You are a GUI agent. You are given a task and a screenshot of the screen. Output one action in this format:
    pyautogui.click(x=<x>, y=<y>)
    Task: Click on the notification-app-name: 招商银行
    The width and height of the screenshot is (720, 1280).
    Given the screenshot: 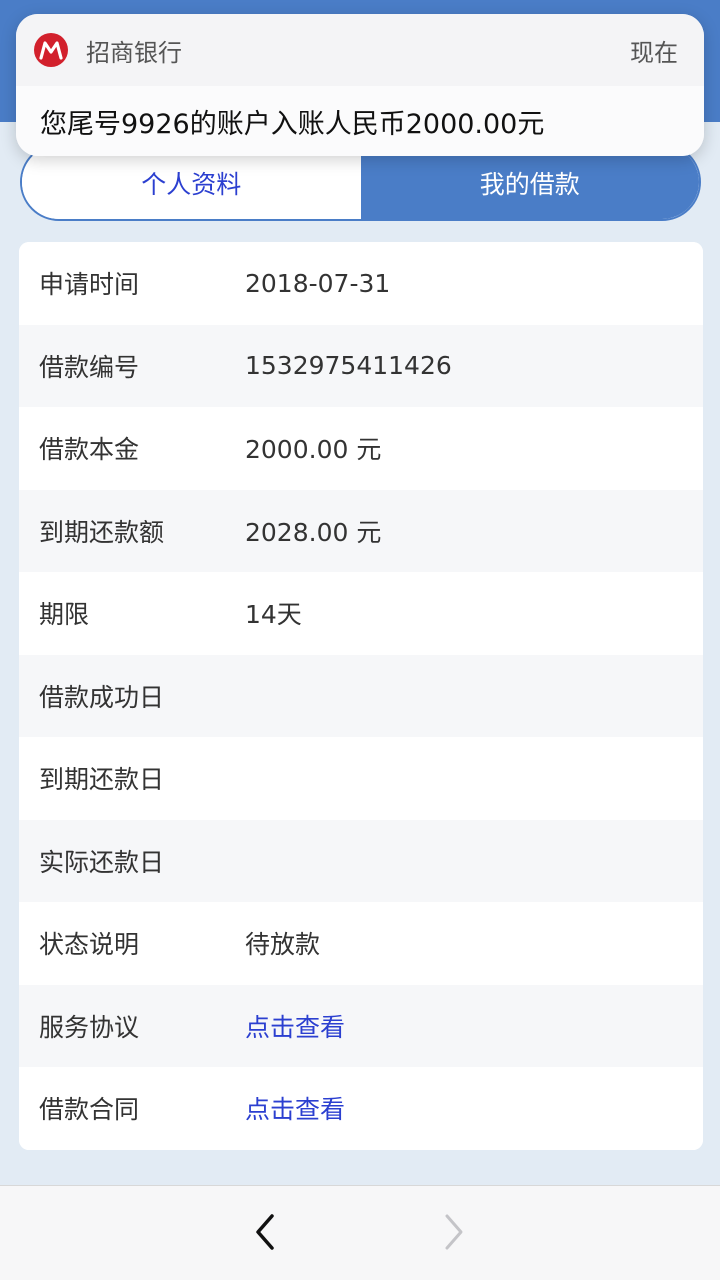 What is the action you would take?
    pyautogui.click(x=134, y=52)
    